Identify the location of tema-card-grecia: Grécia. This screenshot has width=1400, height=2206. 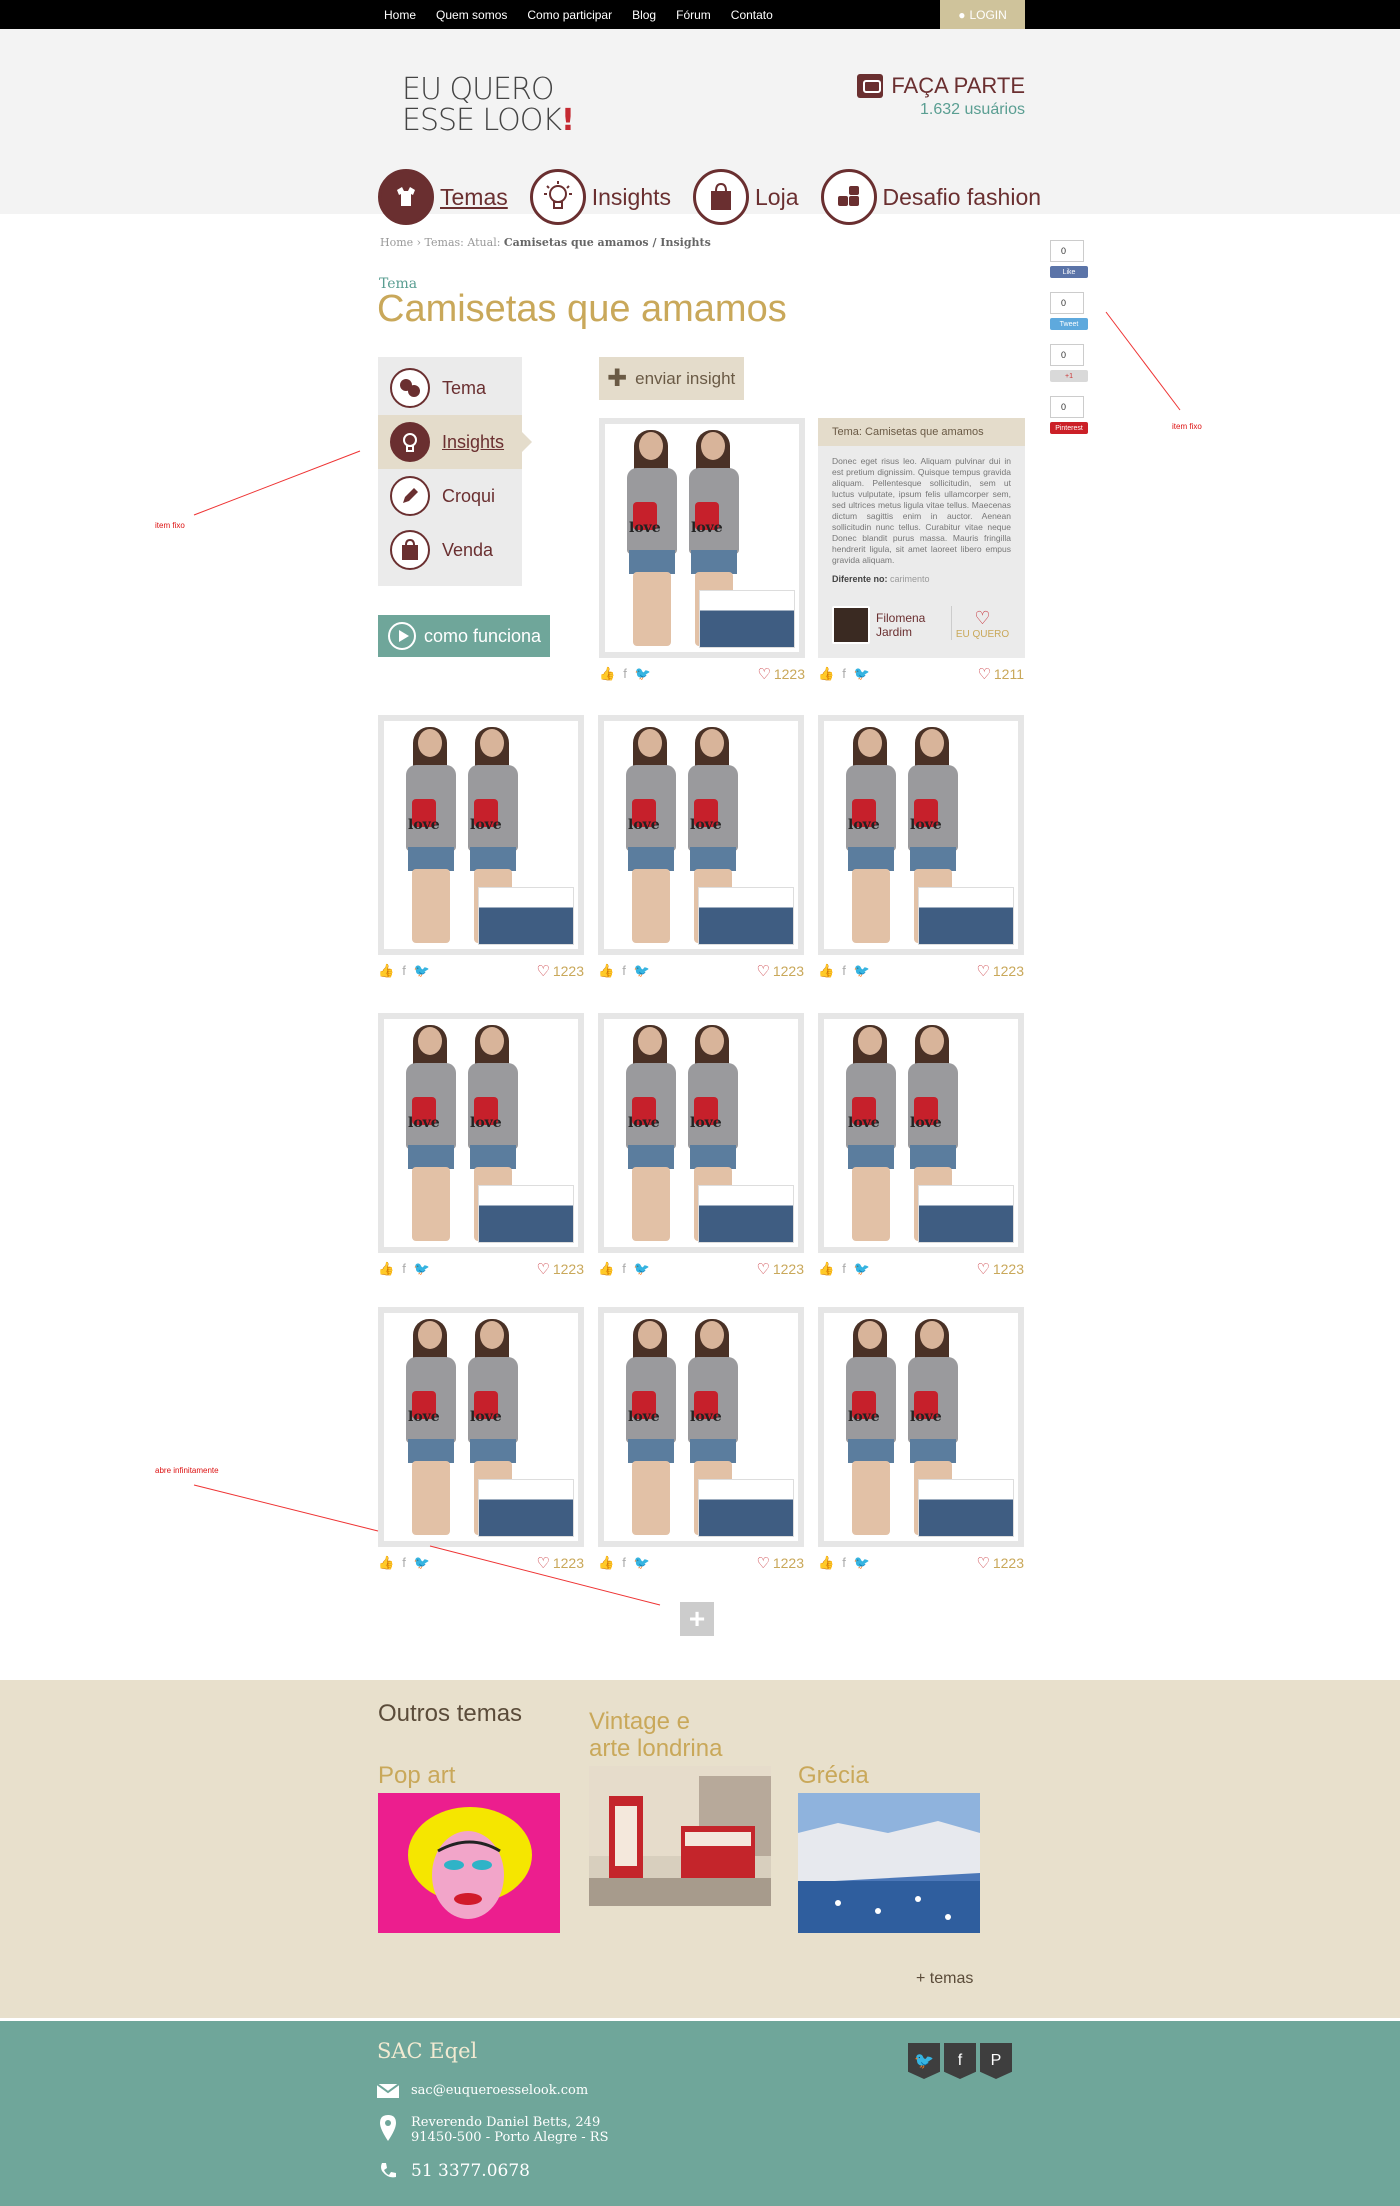
(889, 1834).